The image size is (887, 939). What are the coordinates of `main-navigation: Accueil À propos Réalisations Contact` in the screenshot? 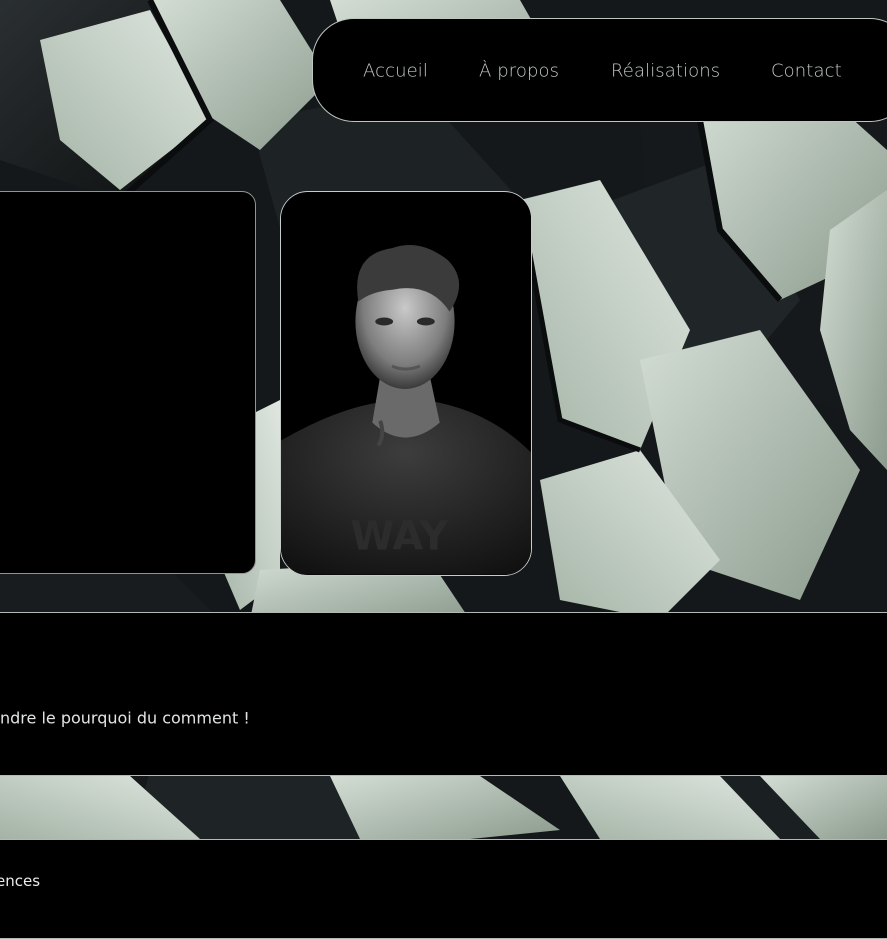 It's located at (599, 70).